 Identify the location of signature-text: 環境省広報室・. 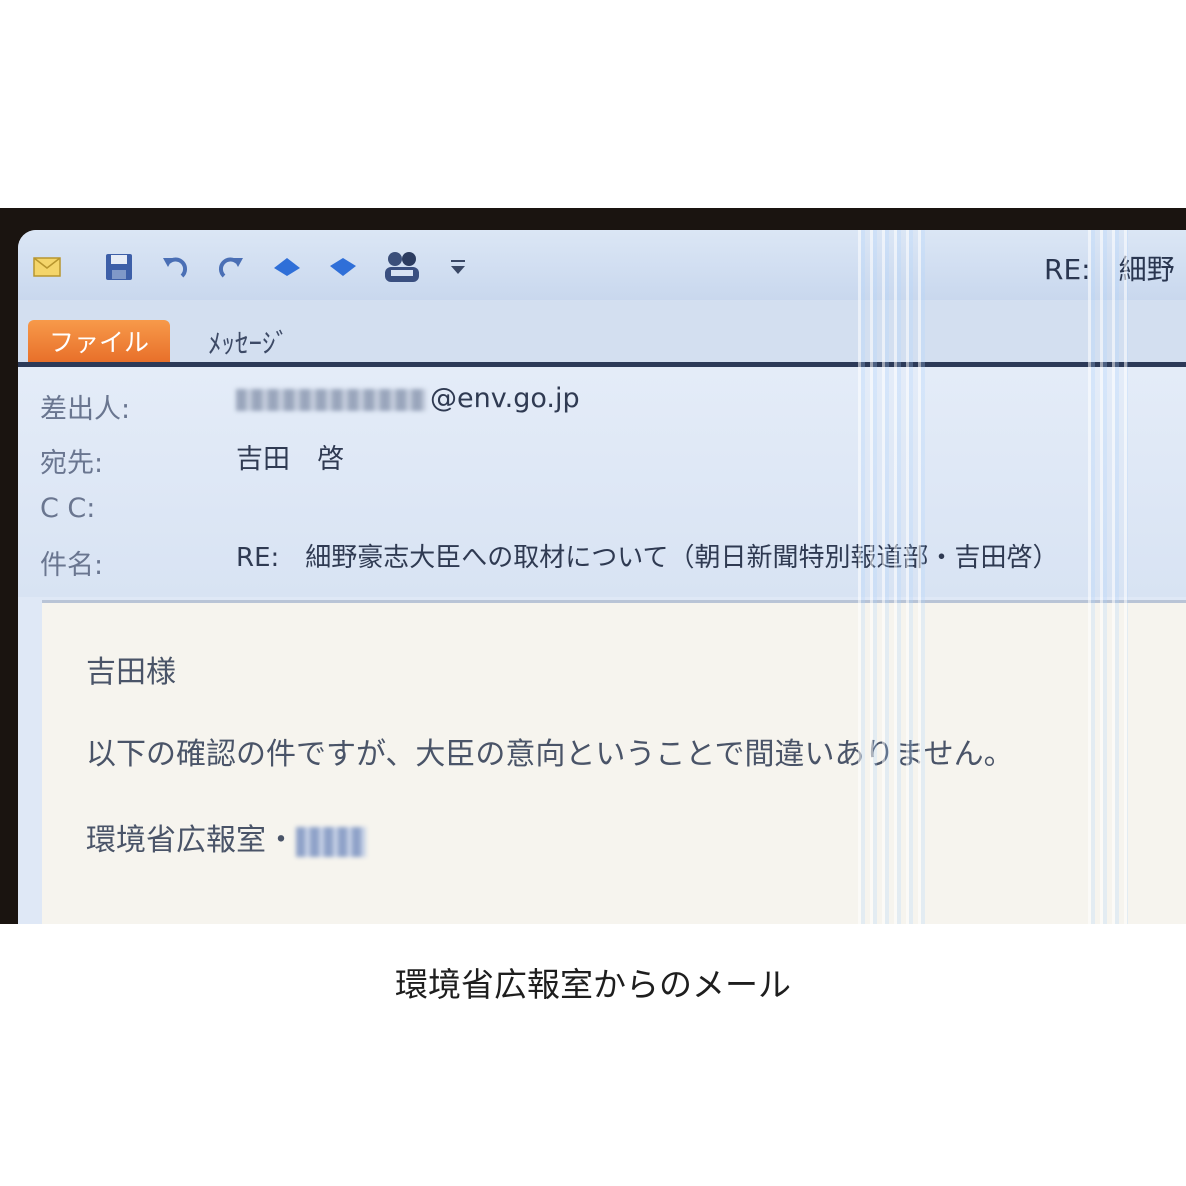
(191, 840).